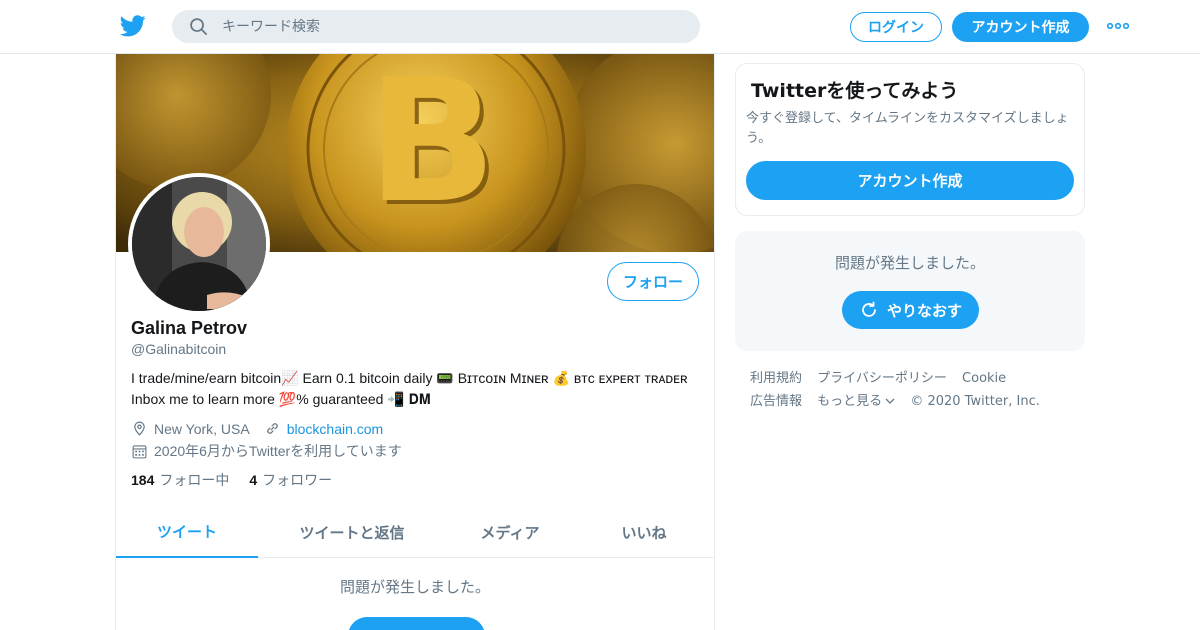 This screenshot has width=1200, height=630. Describe the element at coordinates (352, 532) in the screenshot. I see `tab-tweets-and-replies: ツイートと返信` at that location.